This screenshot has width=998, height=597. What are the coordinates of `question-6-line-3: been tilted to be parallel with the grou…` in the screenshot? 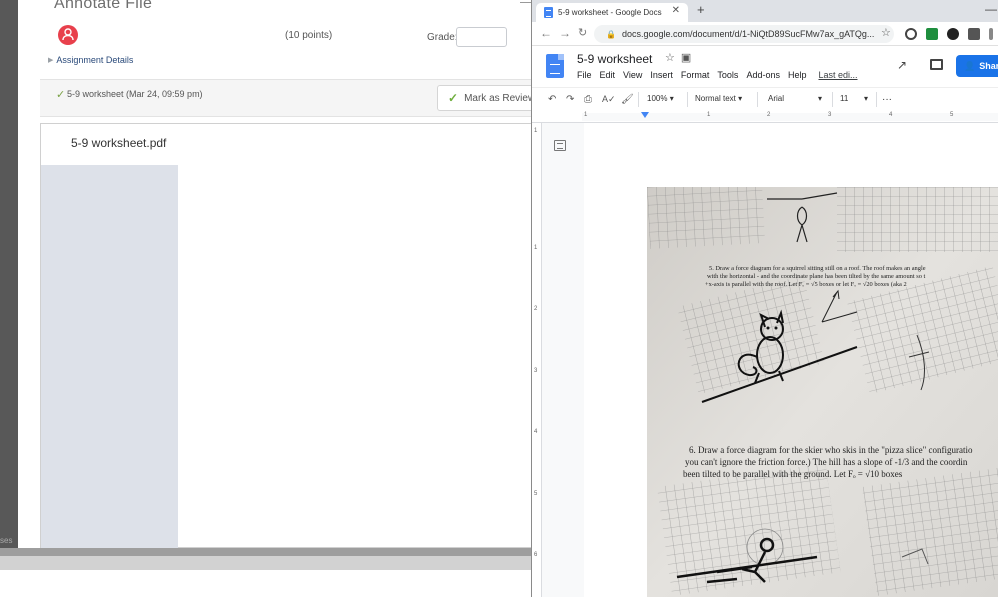 It's located at (793, 474).